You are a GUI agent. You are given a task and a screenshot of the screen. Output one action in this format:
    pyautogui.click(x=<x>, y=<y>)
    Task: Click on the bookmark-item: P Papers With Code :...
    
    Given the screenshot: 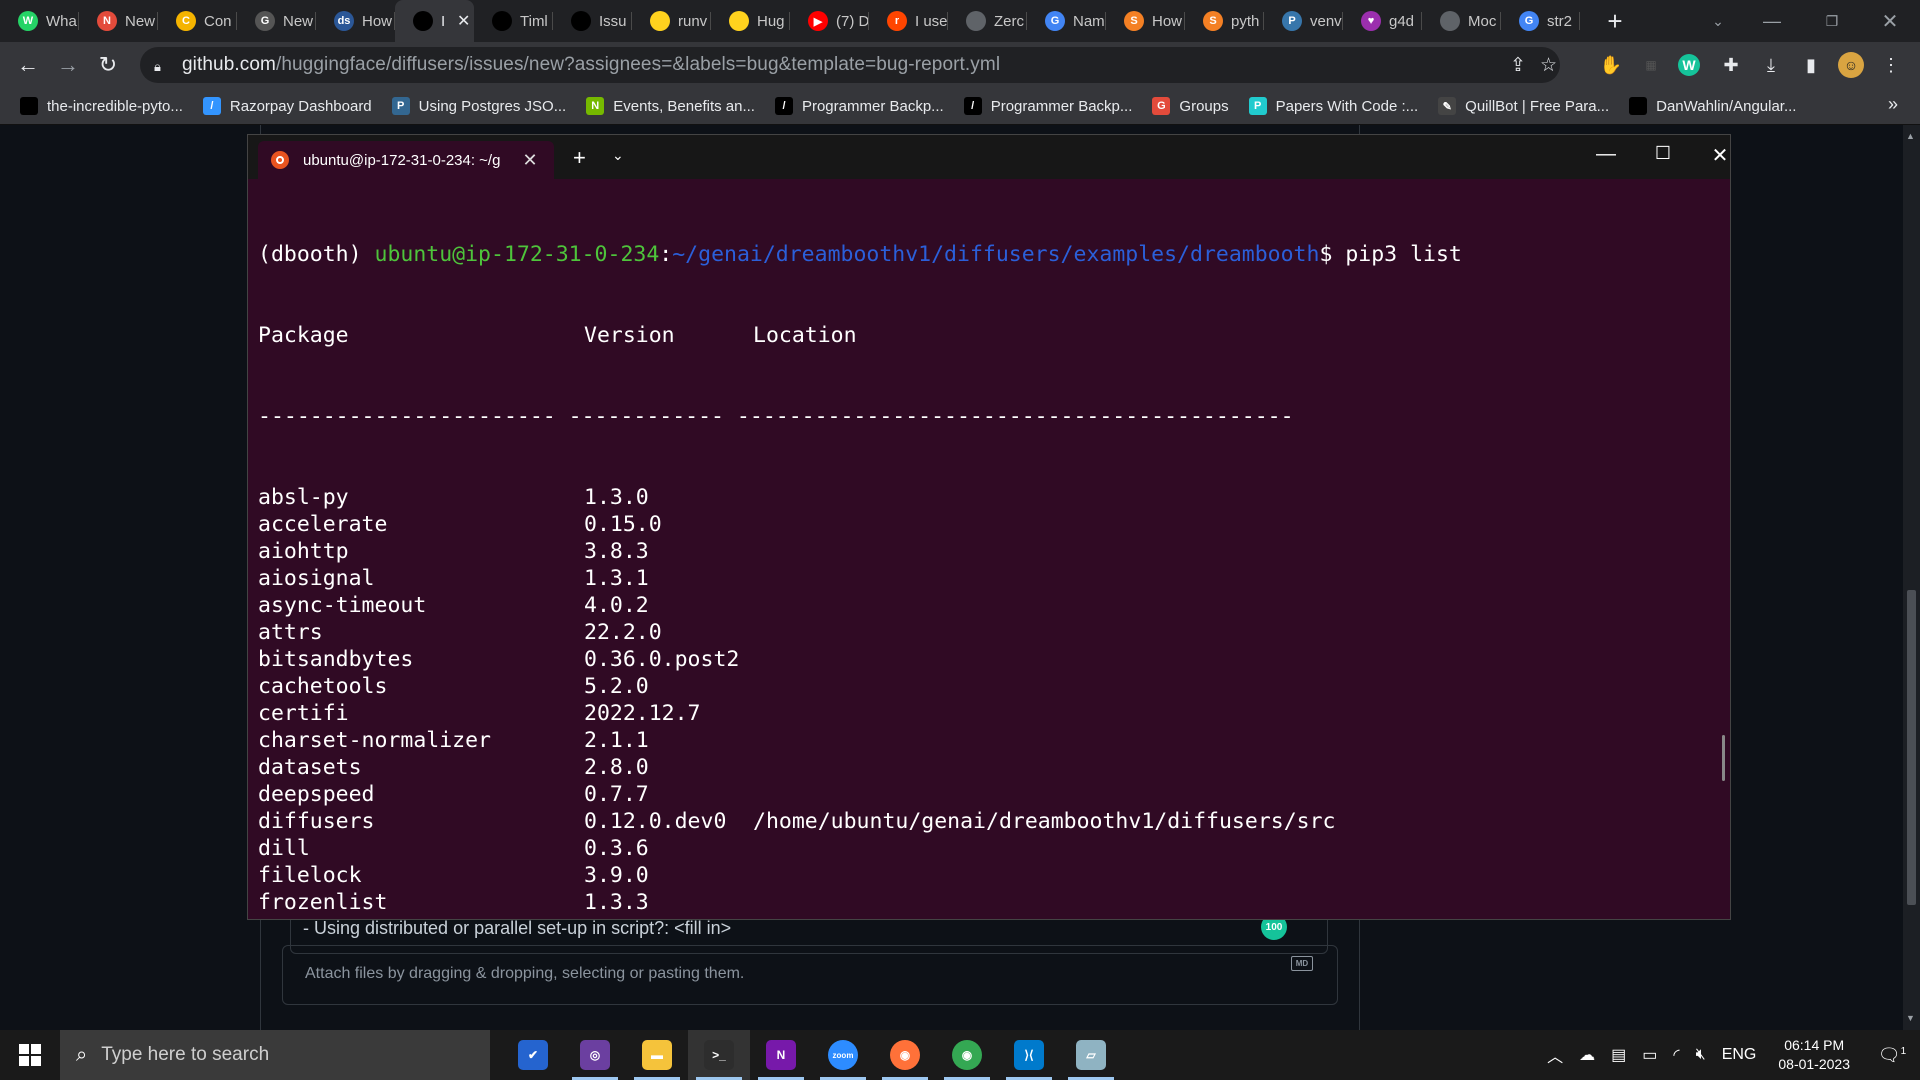 What is the action you would take?
    pyautogui.click(x=1333, y=106)
    